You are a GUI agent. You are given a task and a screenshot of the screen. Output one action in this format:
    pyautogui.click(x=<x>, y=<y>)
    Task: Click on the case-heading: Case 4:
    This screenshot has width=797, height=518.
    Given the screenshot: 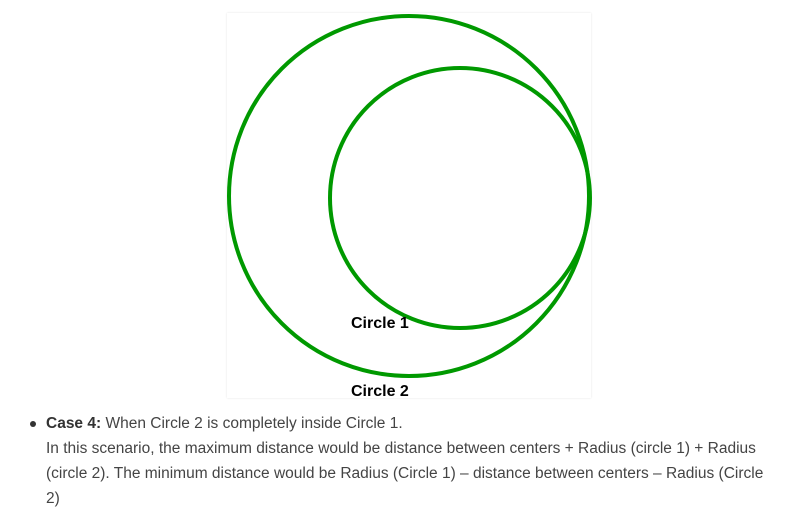 What is the action you would take?
    pyautogui.click(x=74, y=423)
    